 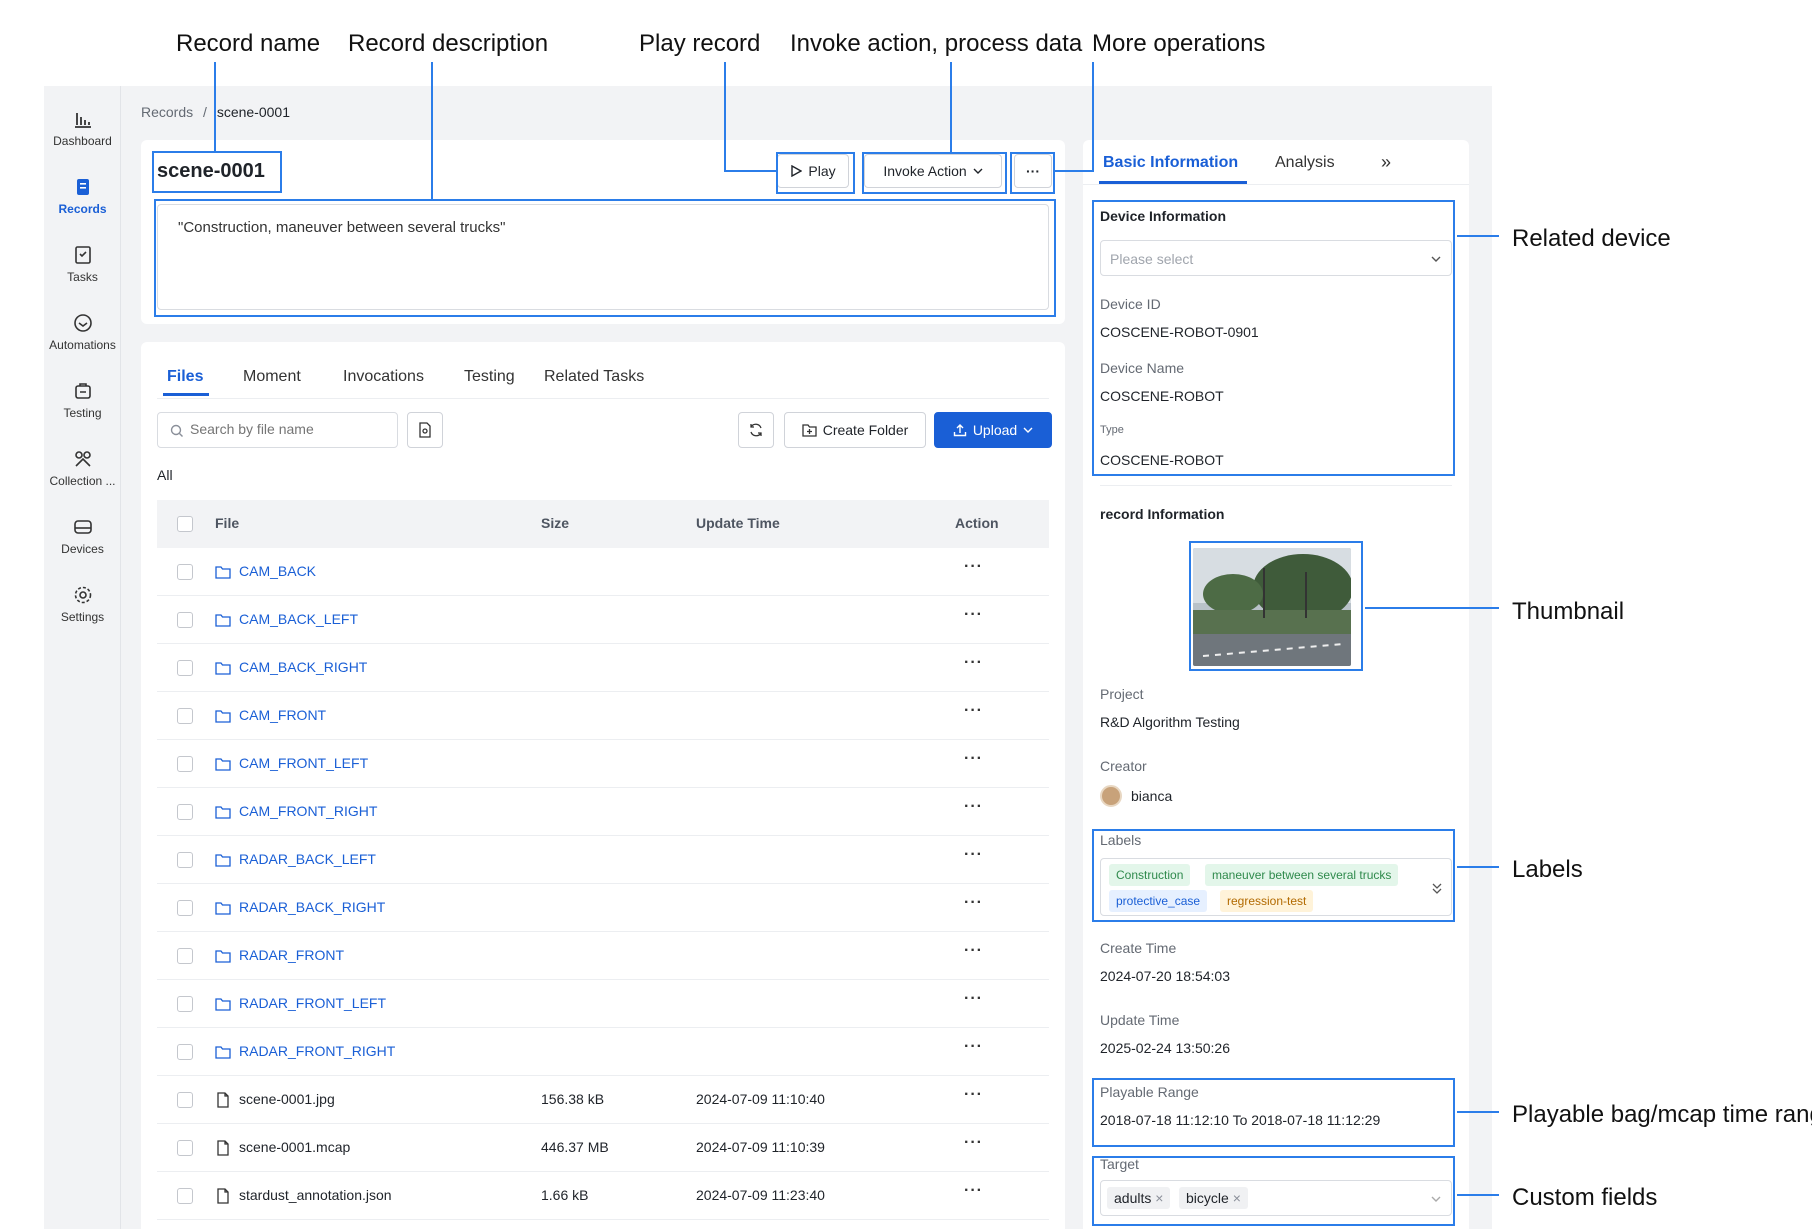 What do you see at coordinates (1028, 430) in the screenshot?
I see `chevron-down-icon` at bounding box center [1028, 430].